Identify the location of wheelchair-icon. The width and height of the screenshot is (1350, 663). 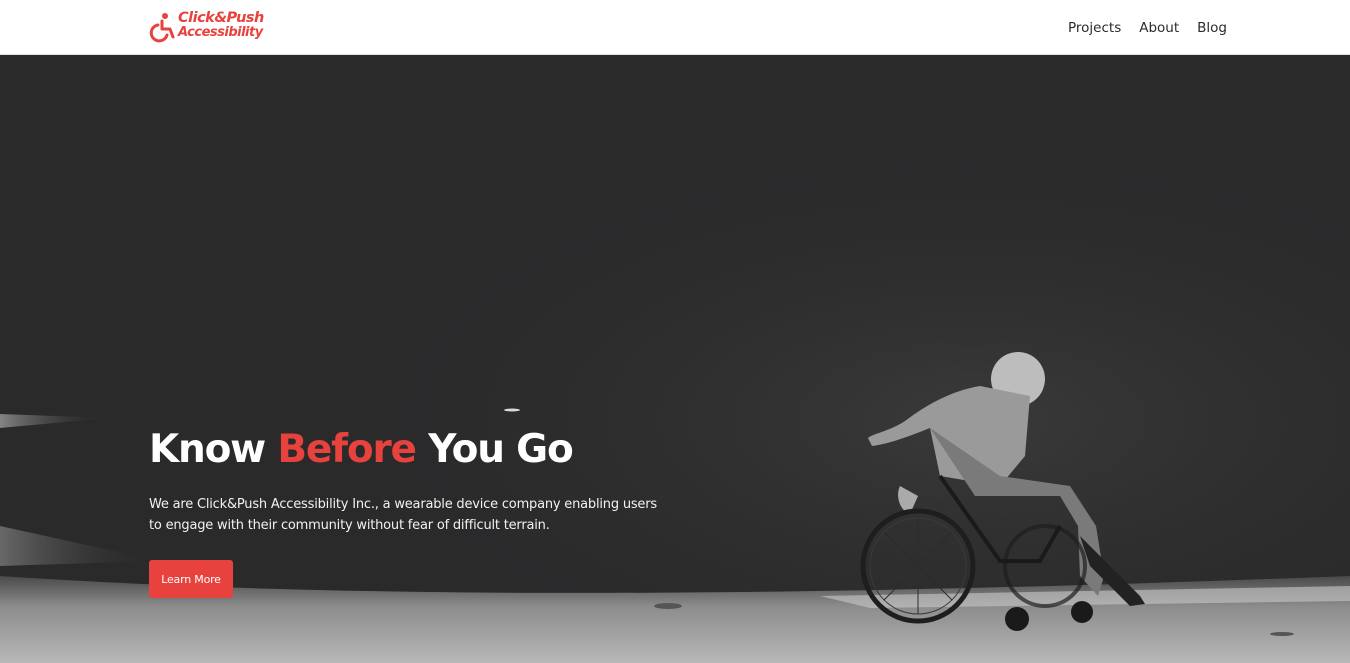
(162, 28).